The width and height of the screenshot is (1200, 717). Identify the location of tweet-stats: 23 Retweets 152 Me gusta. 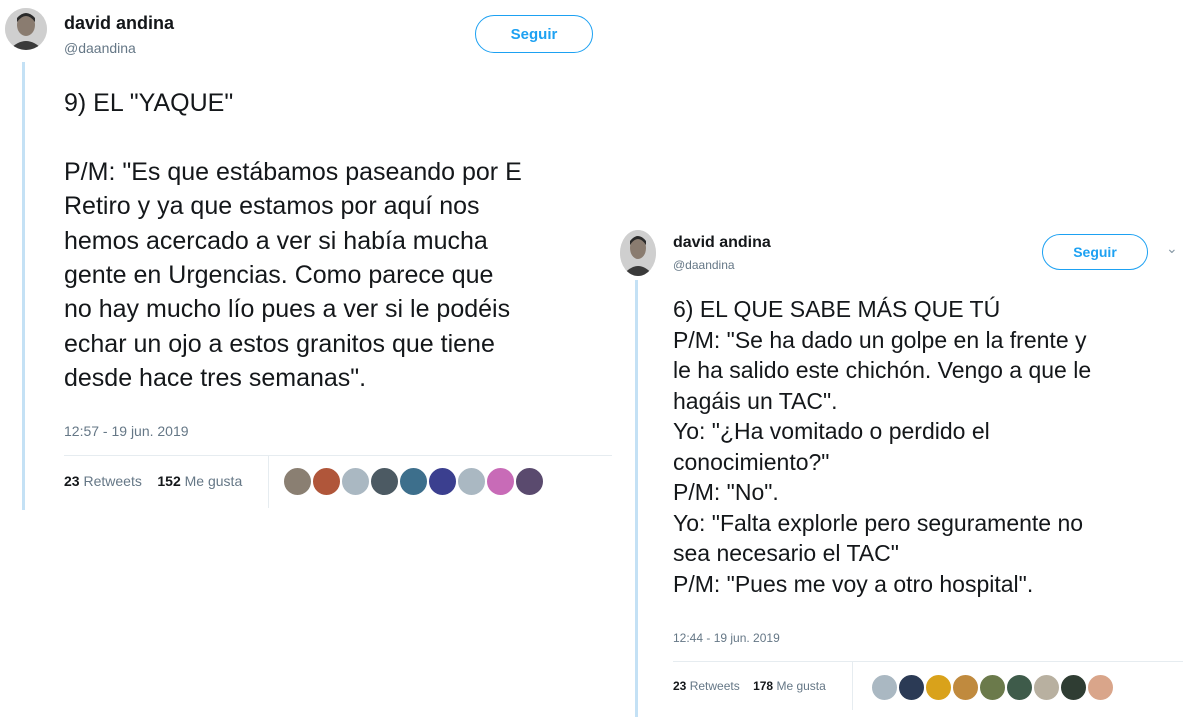
(153, 481).